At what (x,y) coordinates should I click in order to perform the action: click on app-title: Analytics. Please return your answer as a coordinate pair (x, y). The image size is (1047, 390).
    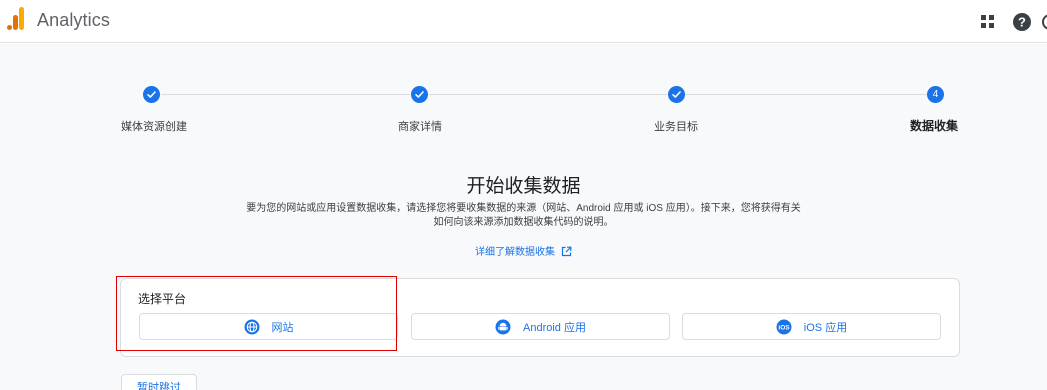
    Looking at the image, I should click on (73, 20).